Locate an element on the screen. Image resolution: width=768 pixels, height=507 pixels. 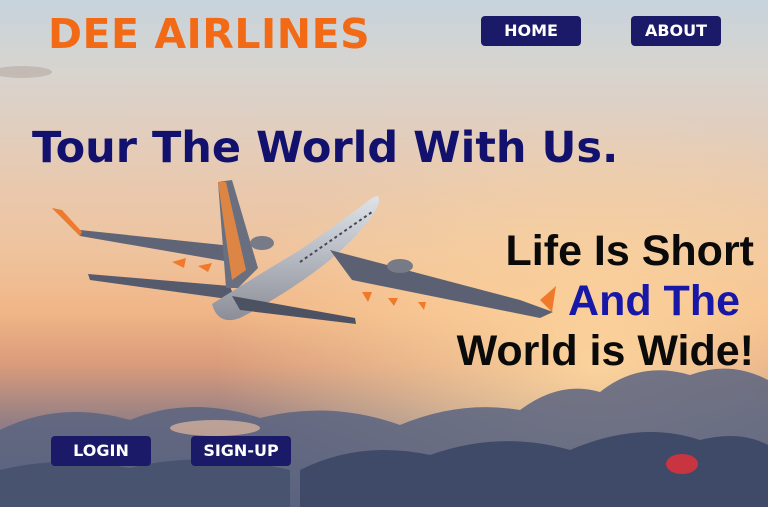
tagline-line-2: And The is located at coordinates (654, 301).